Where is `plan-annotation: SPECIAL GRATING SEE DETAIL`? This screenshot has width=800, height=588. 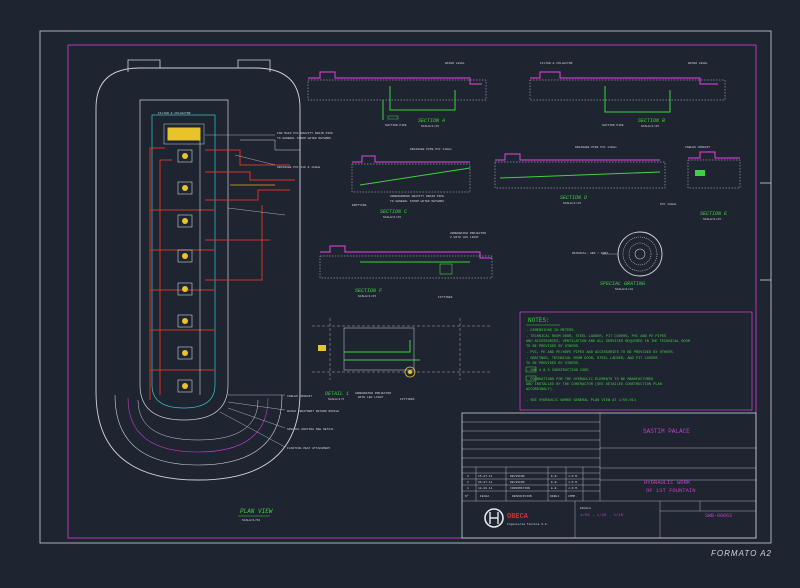
plan-annotation: SPECIAL GRATING SEE DETAIL is located at coordinates (310, 429).